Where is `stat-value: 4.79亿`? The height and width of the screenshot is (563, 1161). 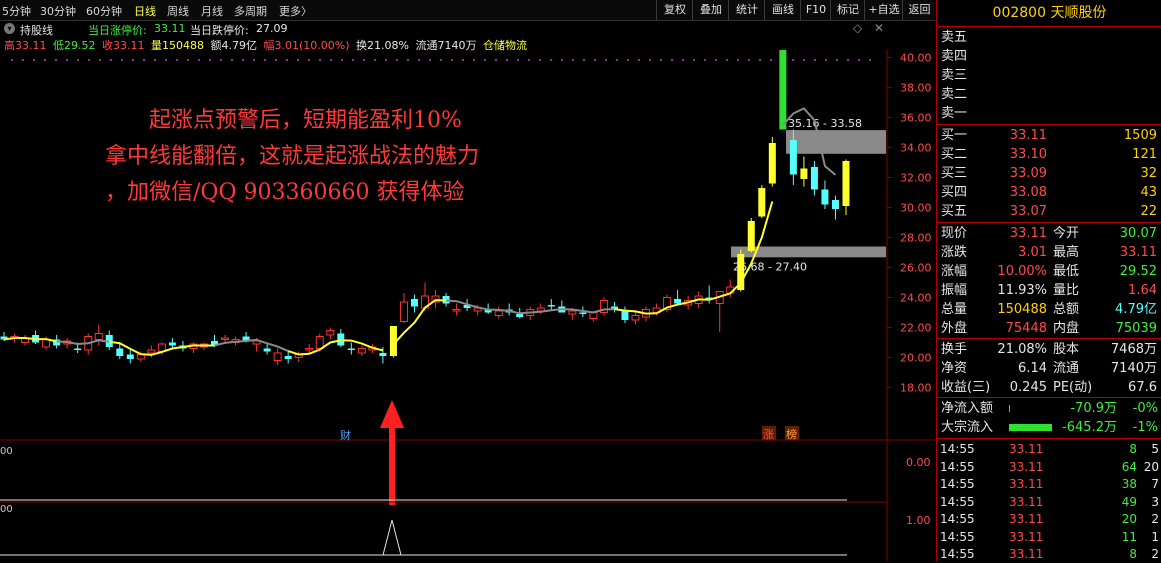 stat-value: 4.79亿 is located at coordinates (1136, 309).